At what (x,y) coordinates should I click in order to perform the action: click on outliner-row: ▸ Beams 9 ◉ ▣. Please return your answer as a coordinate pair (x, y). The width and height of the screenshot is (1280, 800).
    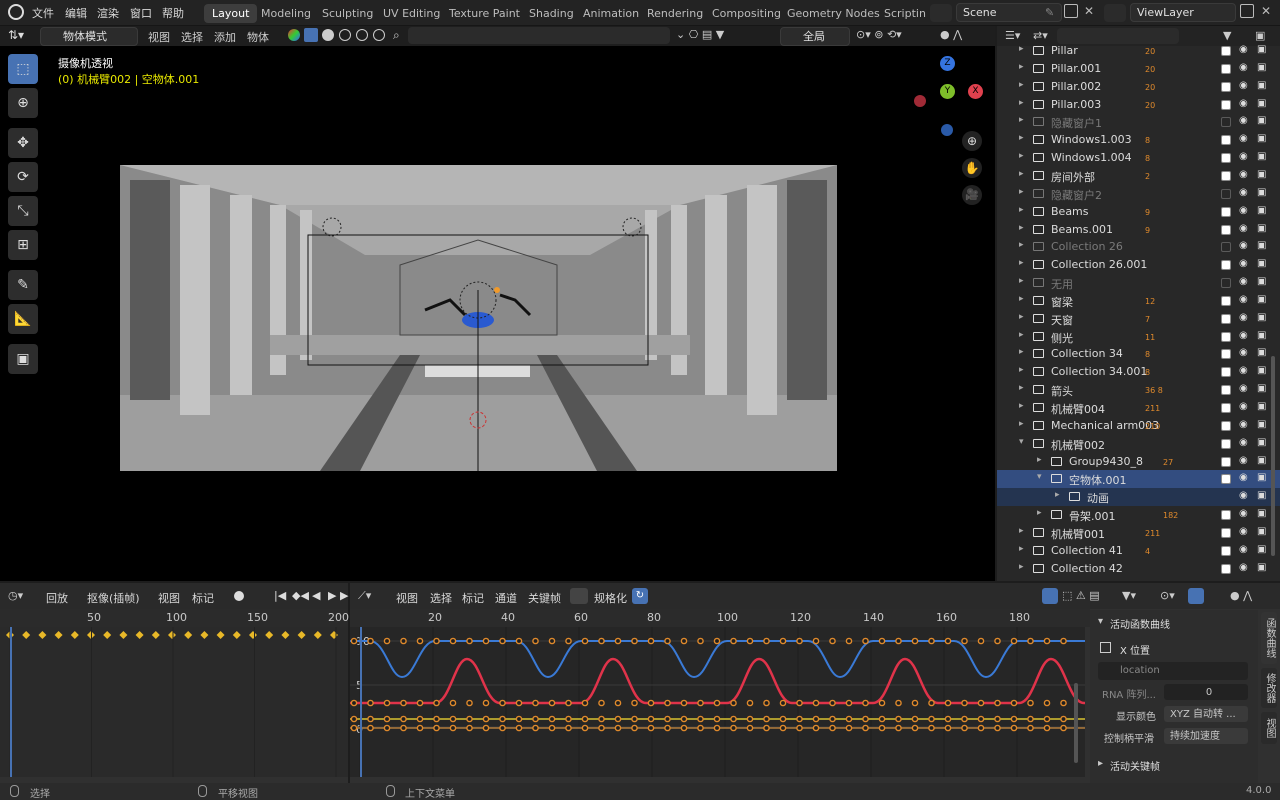
    Looking at the image, I should click on (1138, 212).